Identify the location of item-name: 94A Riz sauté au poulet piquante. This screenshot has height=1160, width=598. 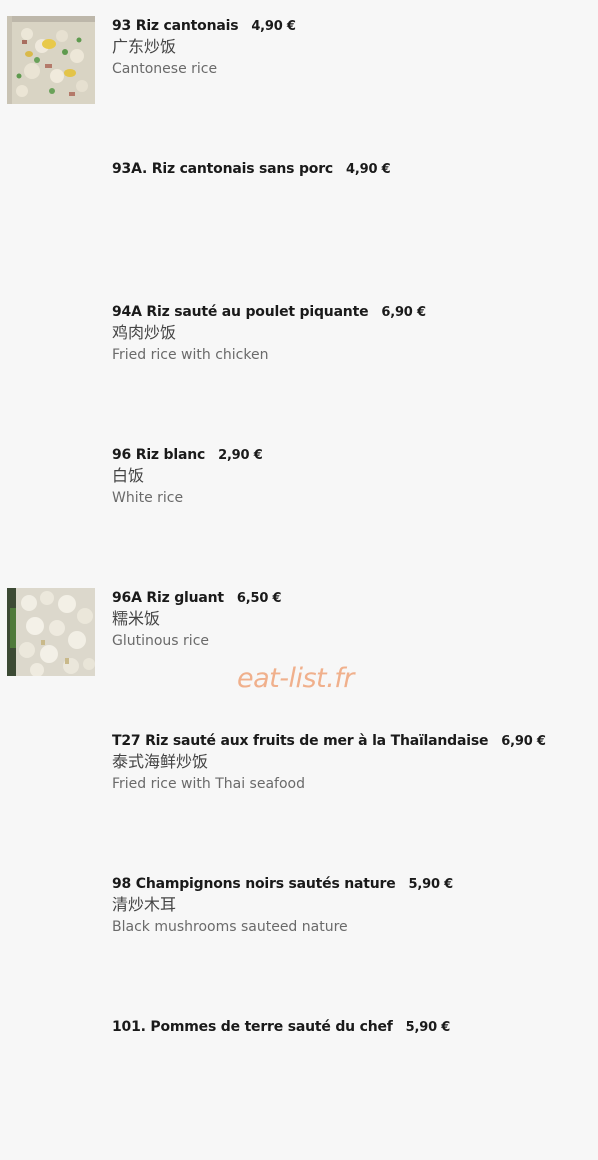
(240, 312).